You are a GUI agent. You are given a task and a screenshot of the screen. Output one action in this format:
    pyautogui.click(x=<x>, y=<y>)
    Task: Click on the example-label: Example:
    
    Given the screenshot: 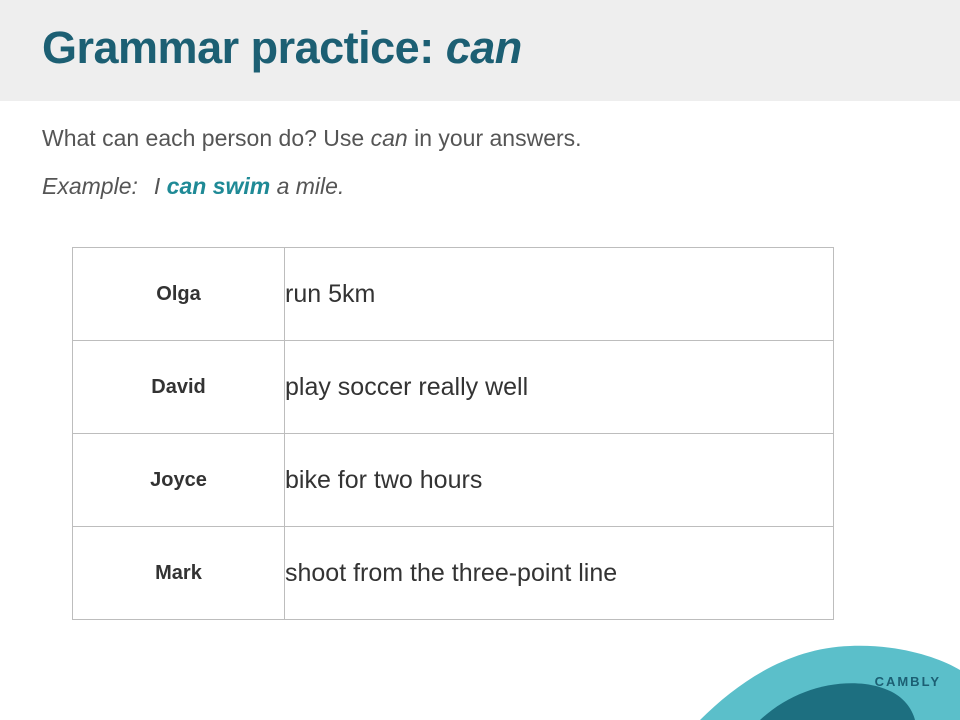 What is the action you would take?
    pyautogui.click(x=90, y=186)
    